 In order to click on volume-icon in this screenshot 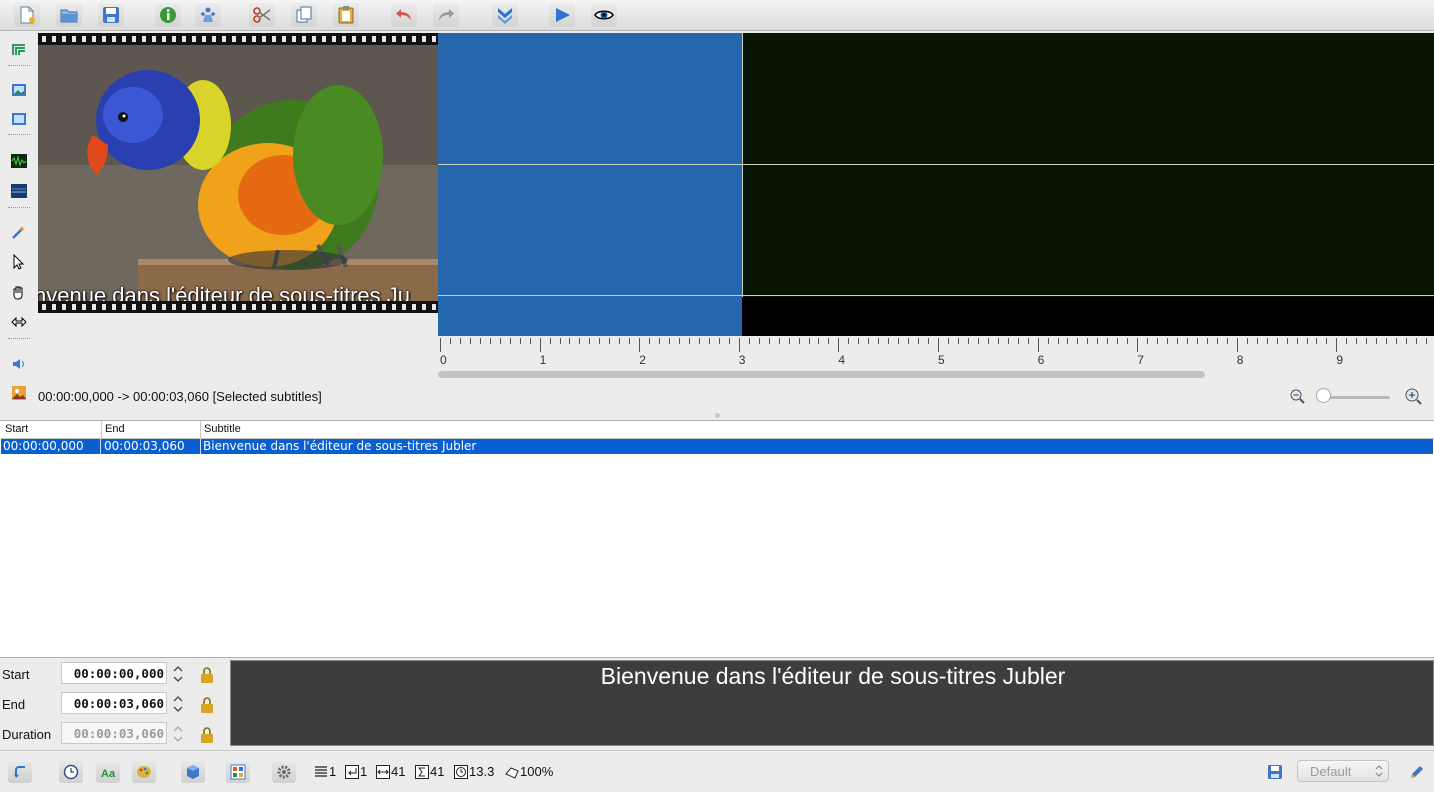, I will do `click(19, 364)`.